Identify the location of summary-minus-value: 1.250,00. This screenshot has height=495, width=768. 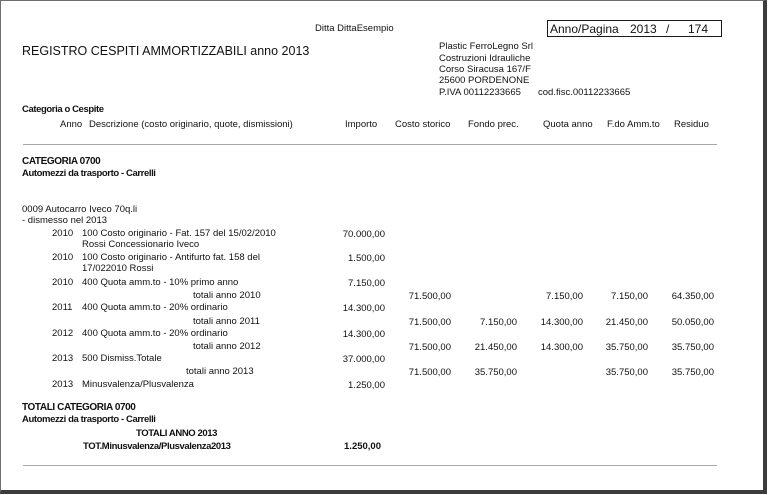
(362, 446).